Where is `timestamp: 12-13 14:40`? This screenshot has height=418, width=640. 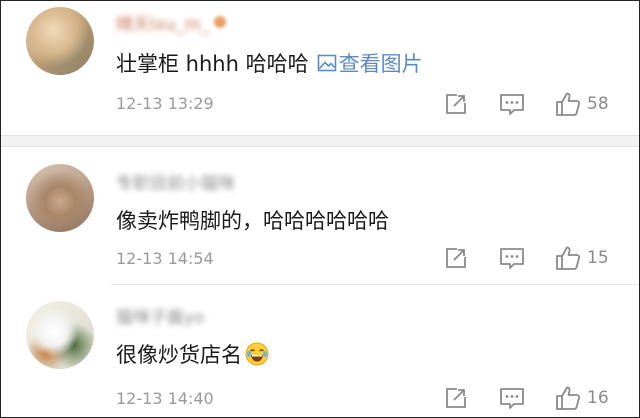 timestamp: 12-13 14:40 is located at coordinates (165, 398).